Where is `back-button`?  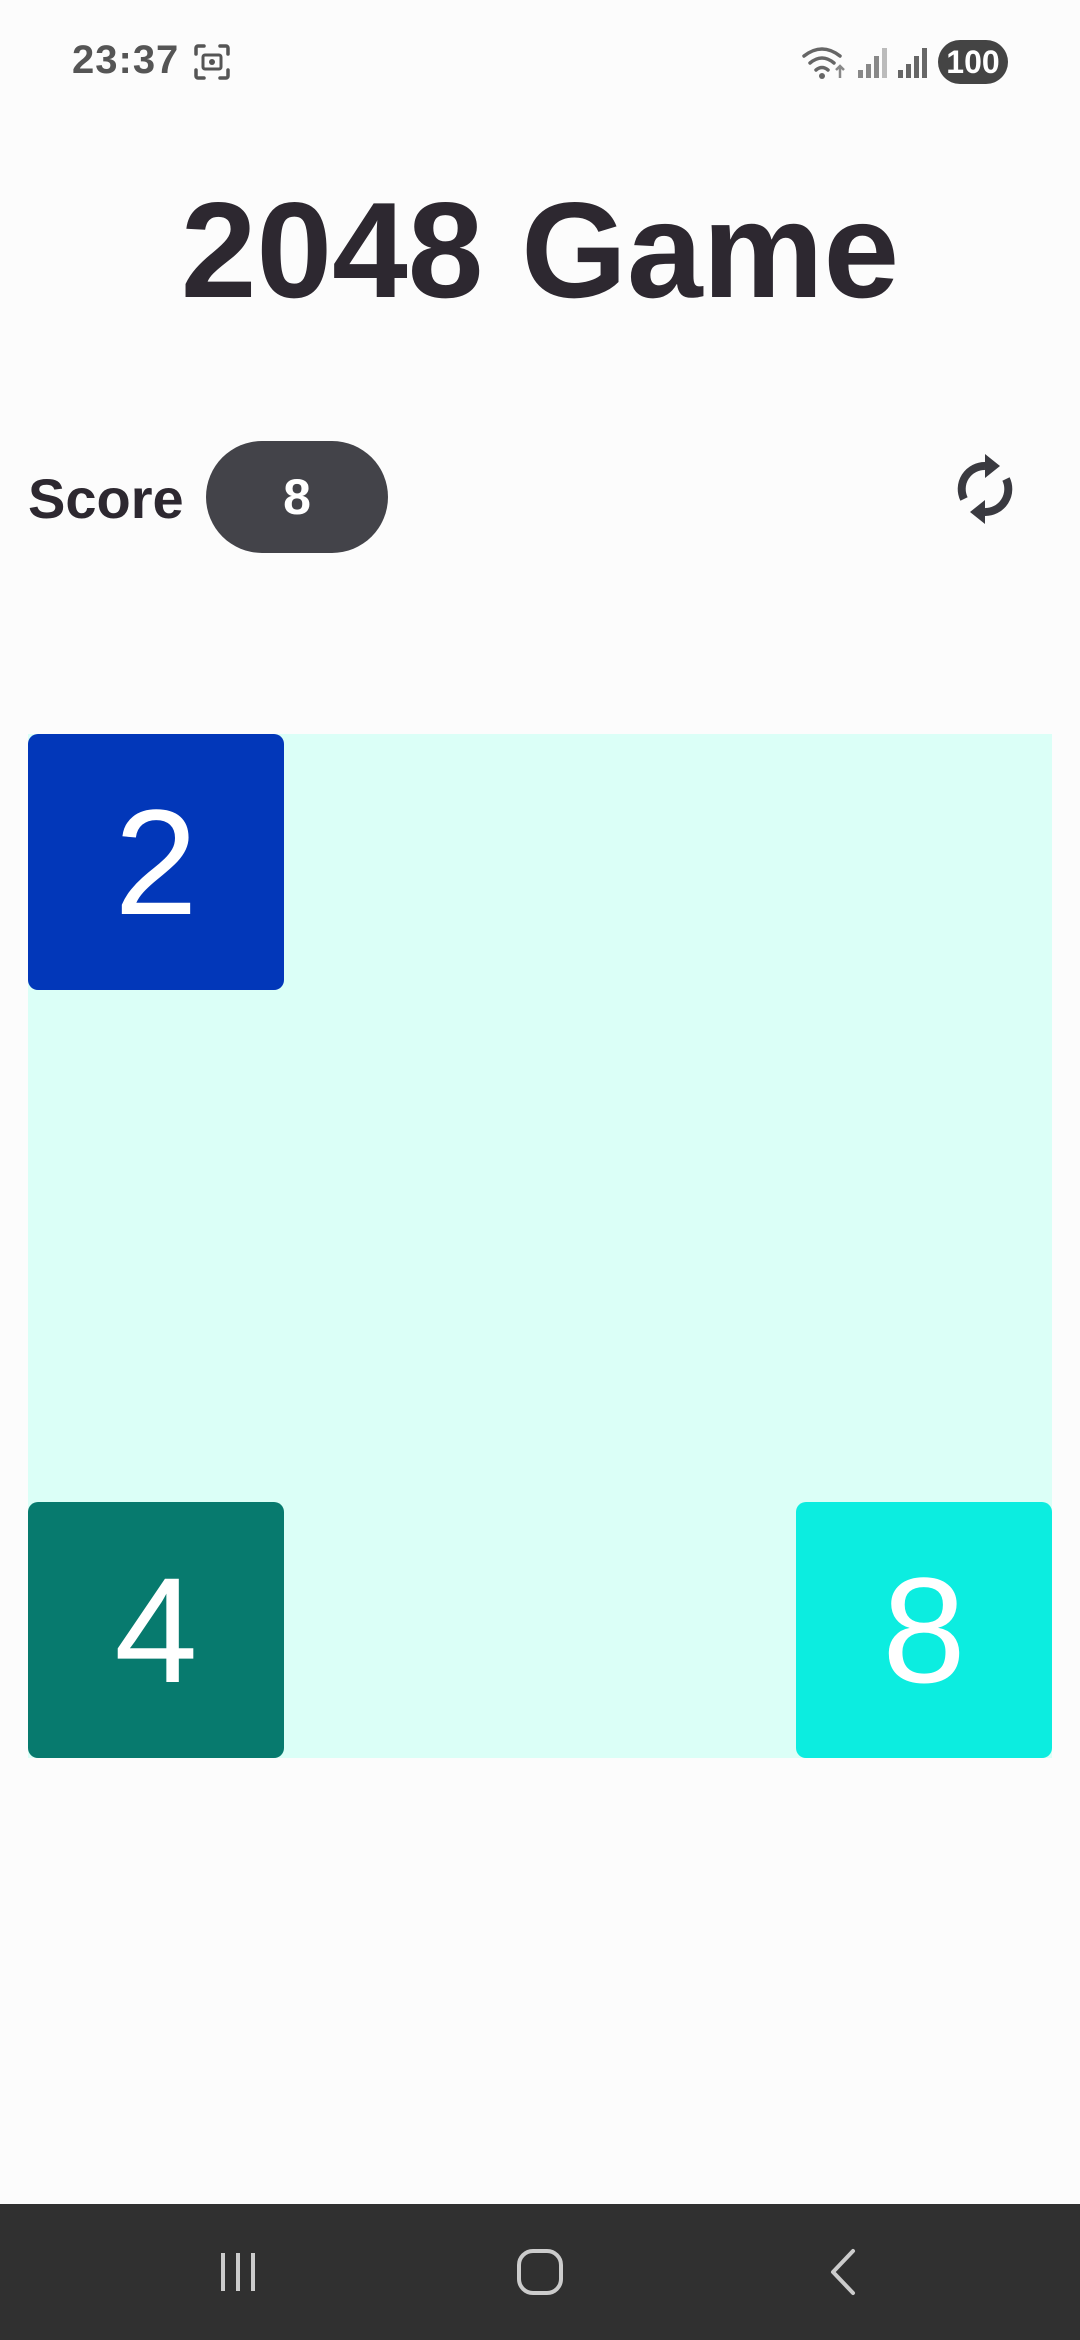
back-button is located at coordinates (844, 2274).